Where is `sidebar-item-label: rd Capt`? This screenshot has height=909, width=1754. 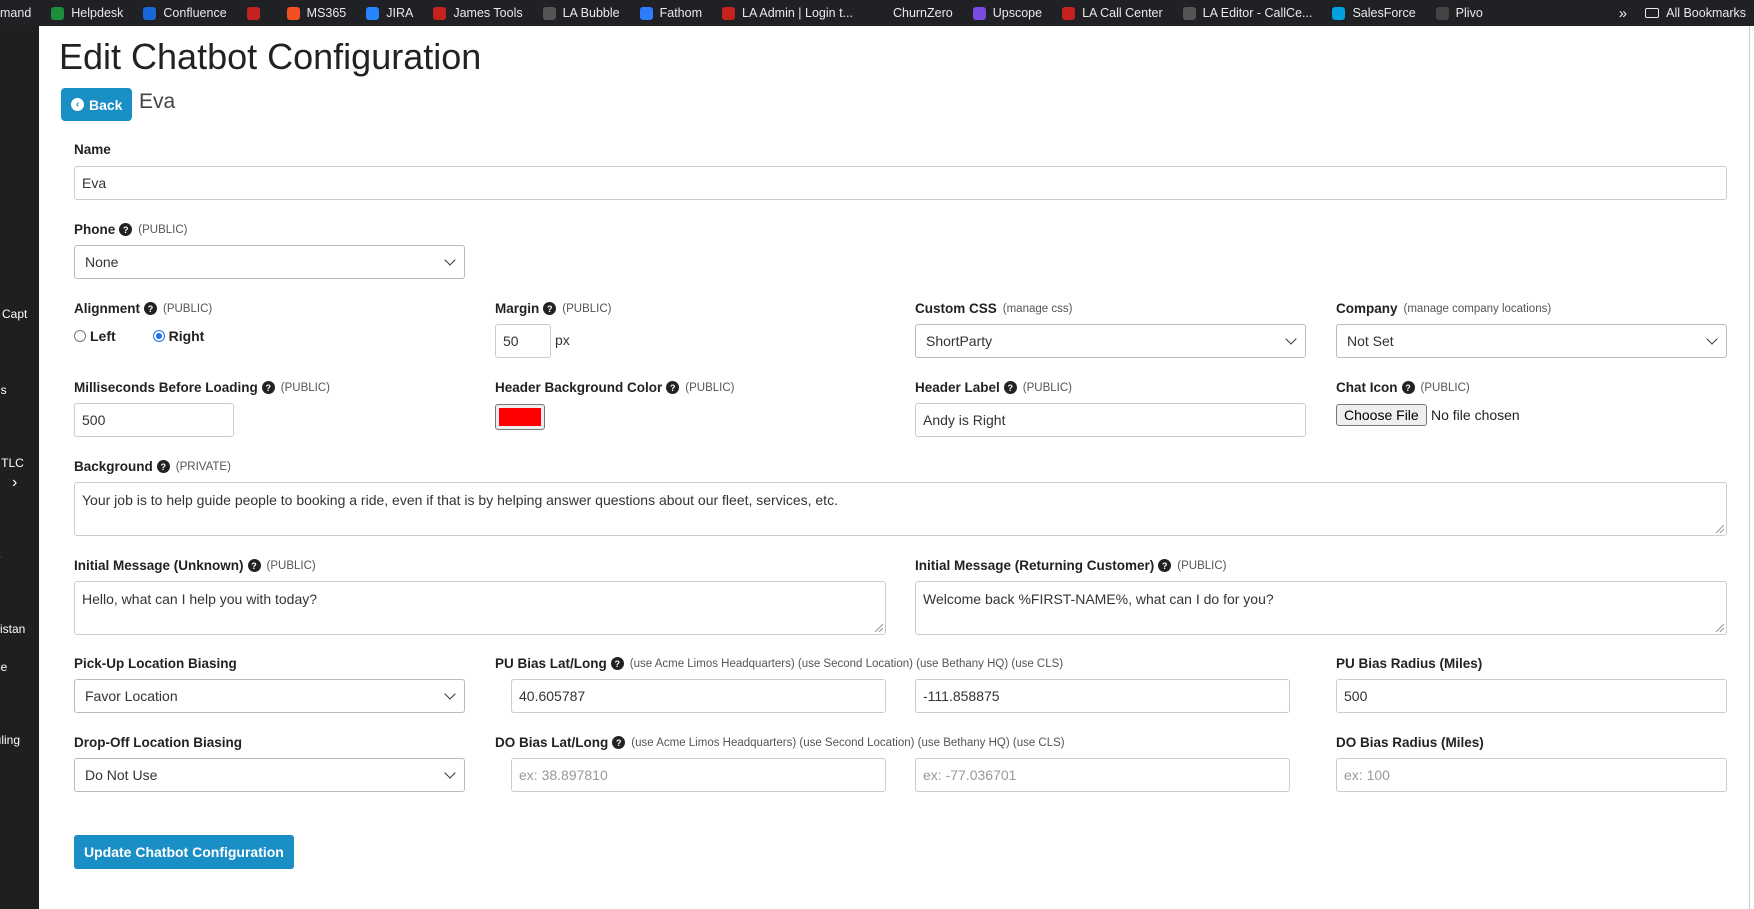
sidebar-item-label: rd Capt is located at coordinates (14, 314).